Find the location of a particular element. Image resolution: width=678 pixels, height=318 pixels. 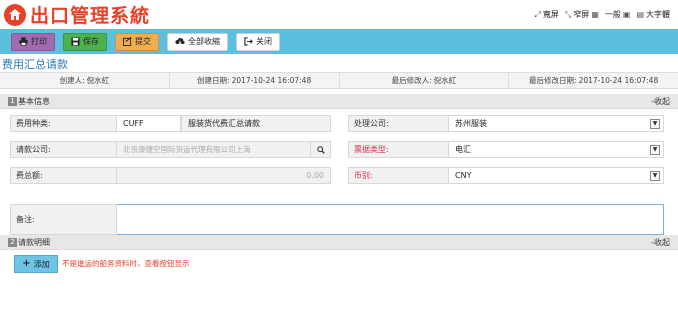

submit-icon is located at coordinates (127, 41).